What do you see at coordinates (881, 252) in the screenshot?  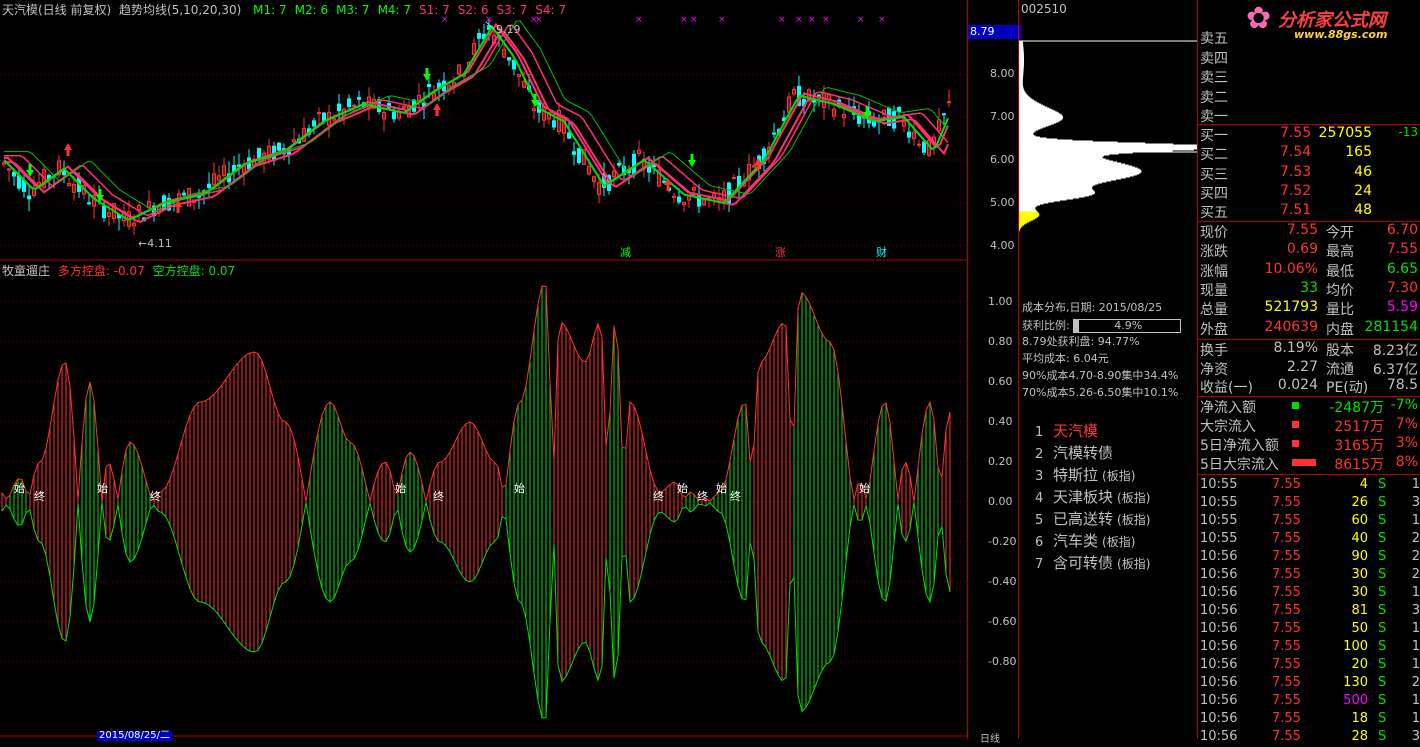 I see `event-label: 财` at bounding box center [881, 252].